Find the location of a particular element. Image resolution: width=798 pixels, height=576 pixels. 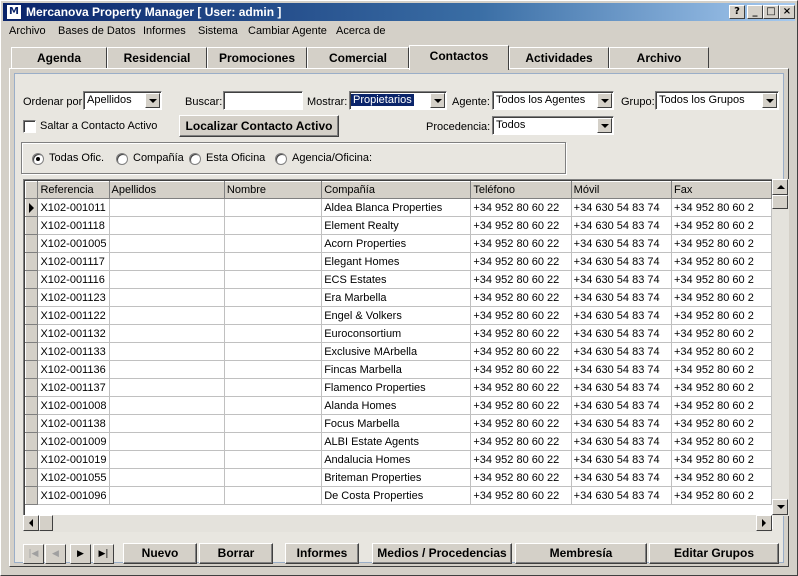

cell-referencia: X102-001118 is located at coordinates (73, 226).